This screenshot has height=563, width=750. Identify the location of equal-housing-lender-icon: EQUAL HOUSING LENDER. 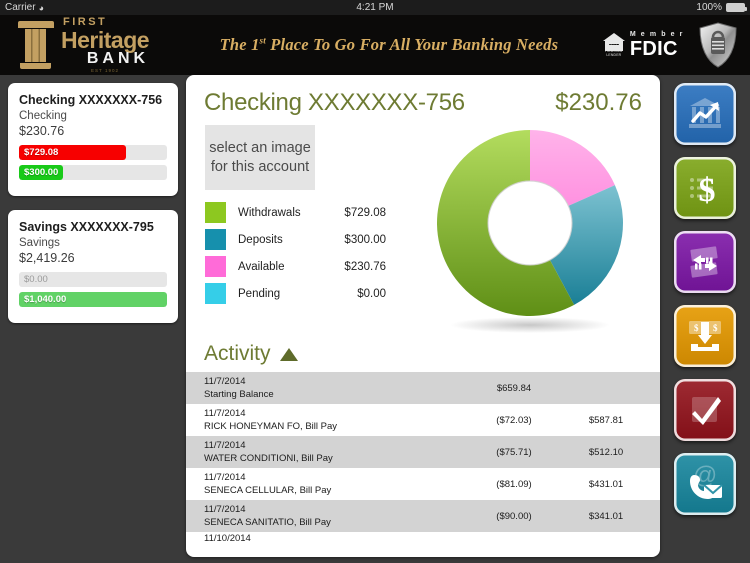
(613, 45).